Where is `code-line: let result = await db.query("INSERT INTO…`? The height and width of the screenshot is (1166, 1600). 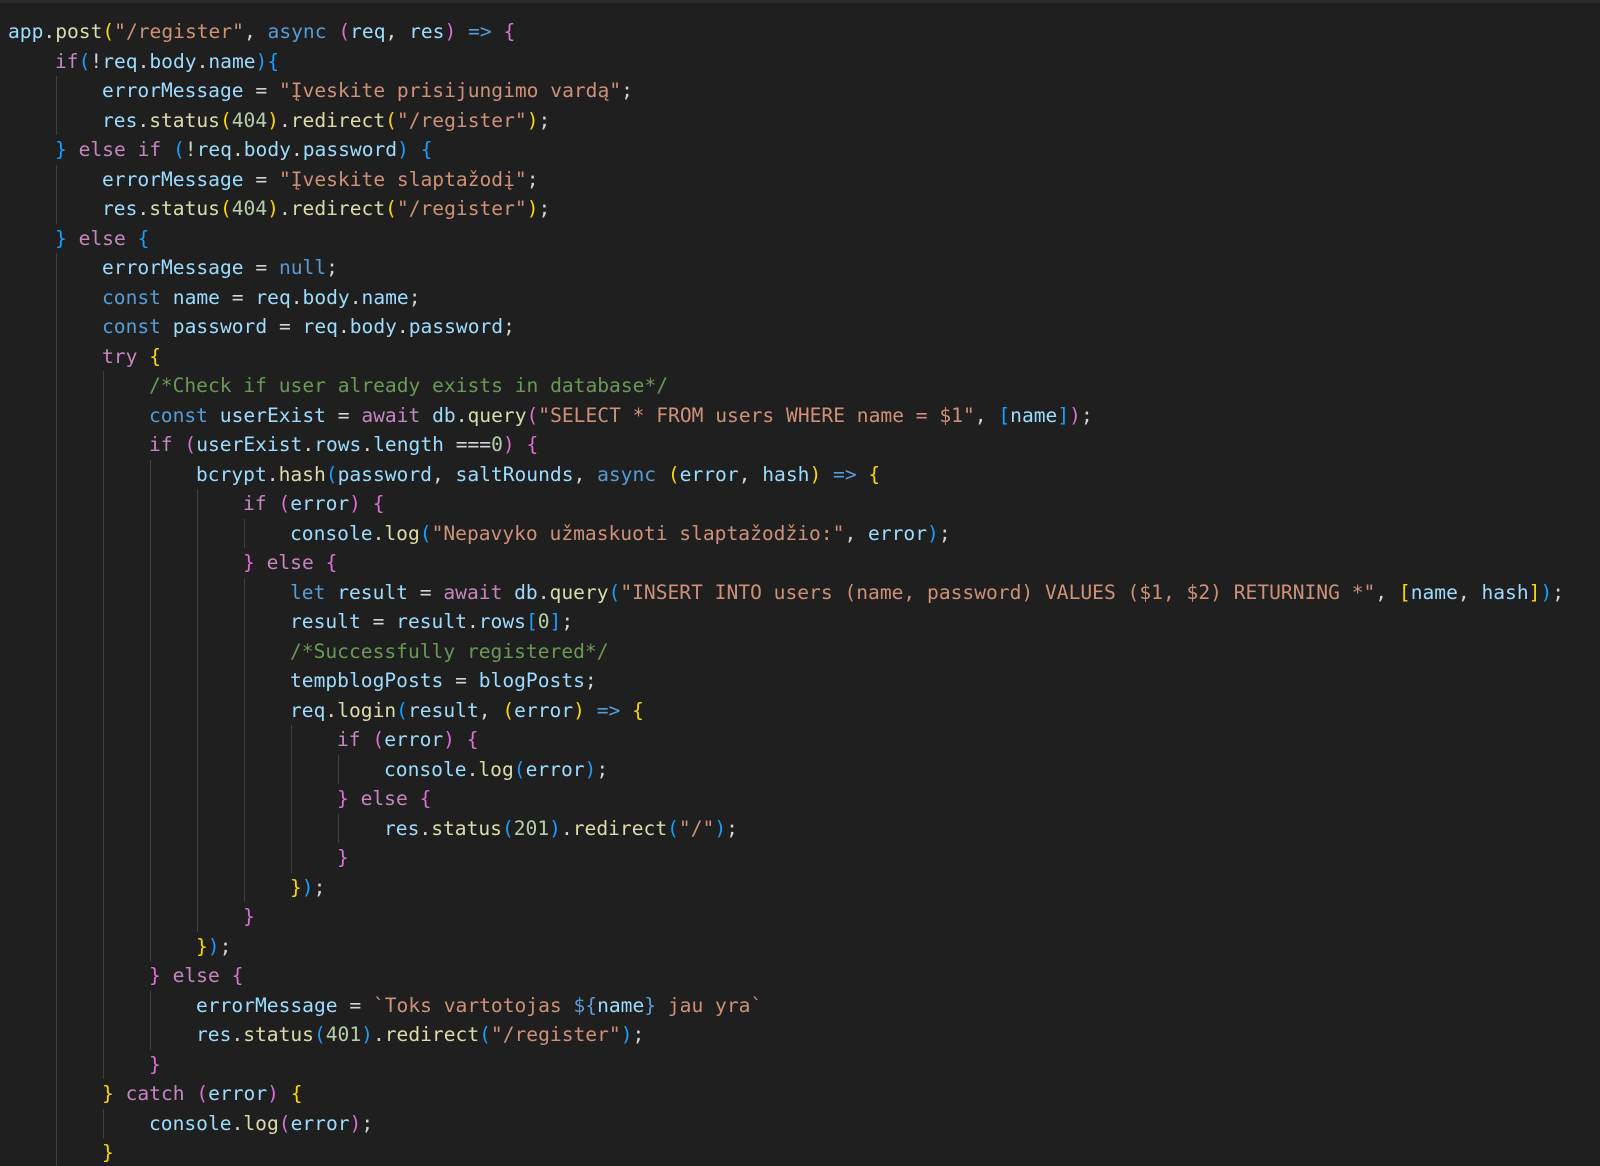
code-line: let result = await db.query("INSERT INTO… is located at coordinates (786, 592).